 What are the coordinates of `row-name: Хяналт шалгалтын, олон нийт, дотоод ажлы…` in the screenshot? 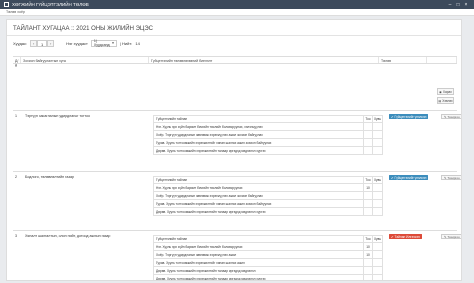 It's located at (68, 236).